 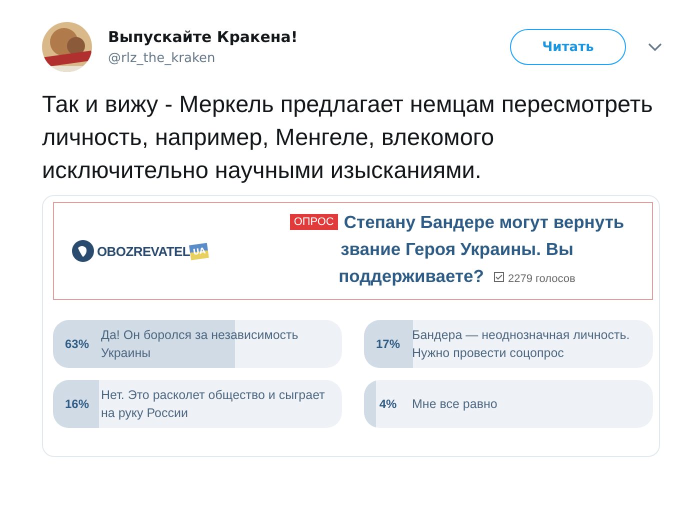 What do you see at coordinates (309, 58) in the screenshot?
I see `author-handle: @rlz_the_kraken` at bounding box center [309, 58].